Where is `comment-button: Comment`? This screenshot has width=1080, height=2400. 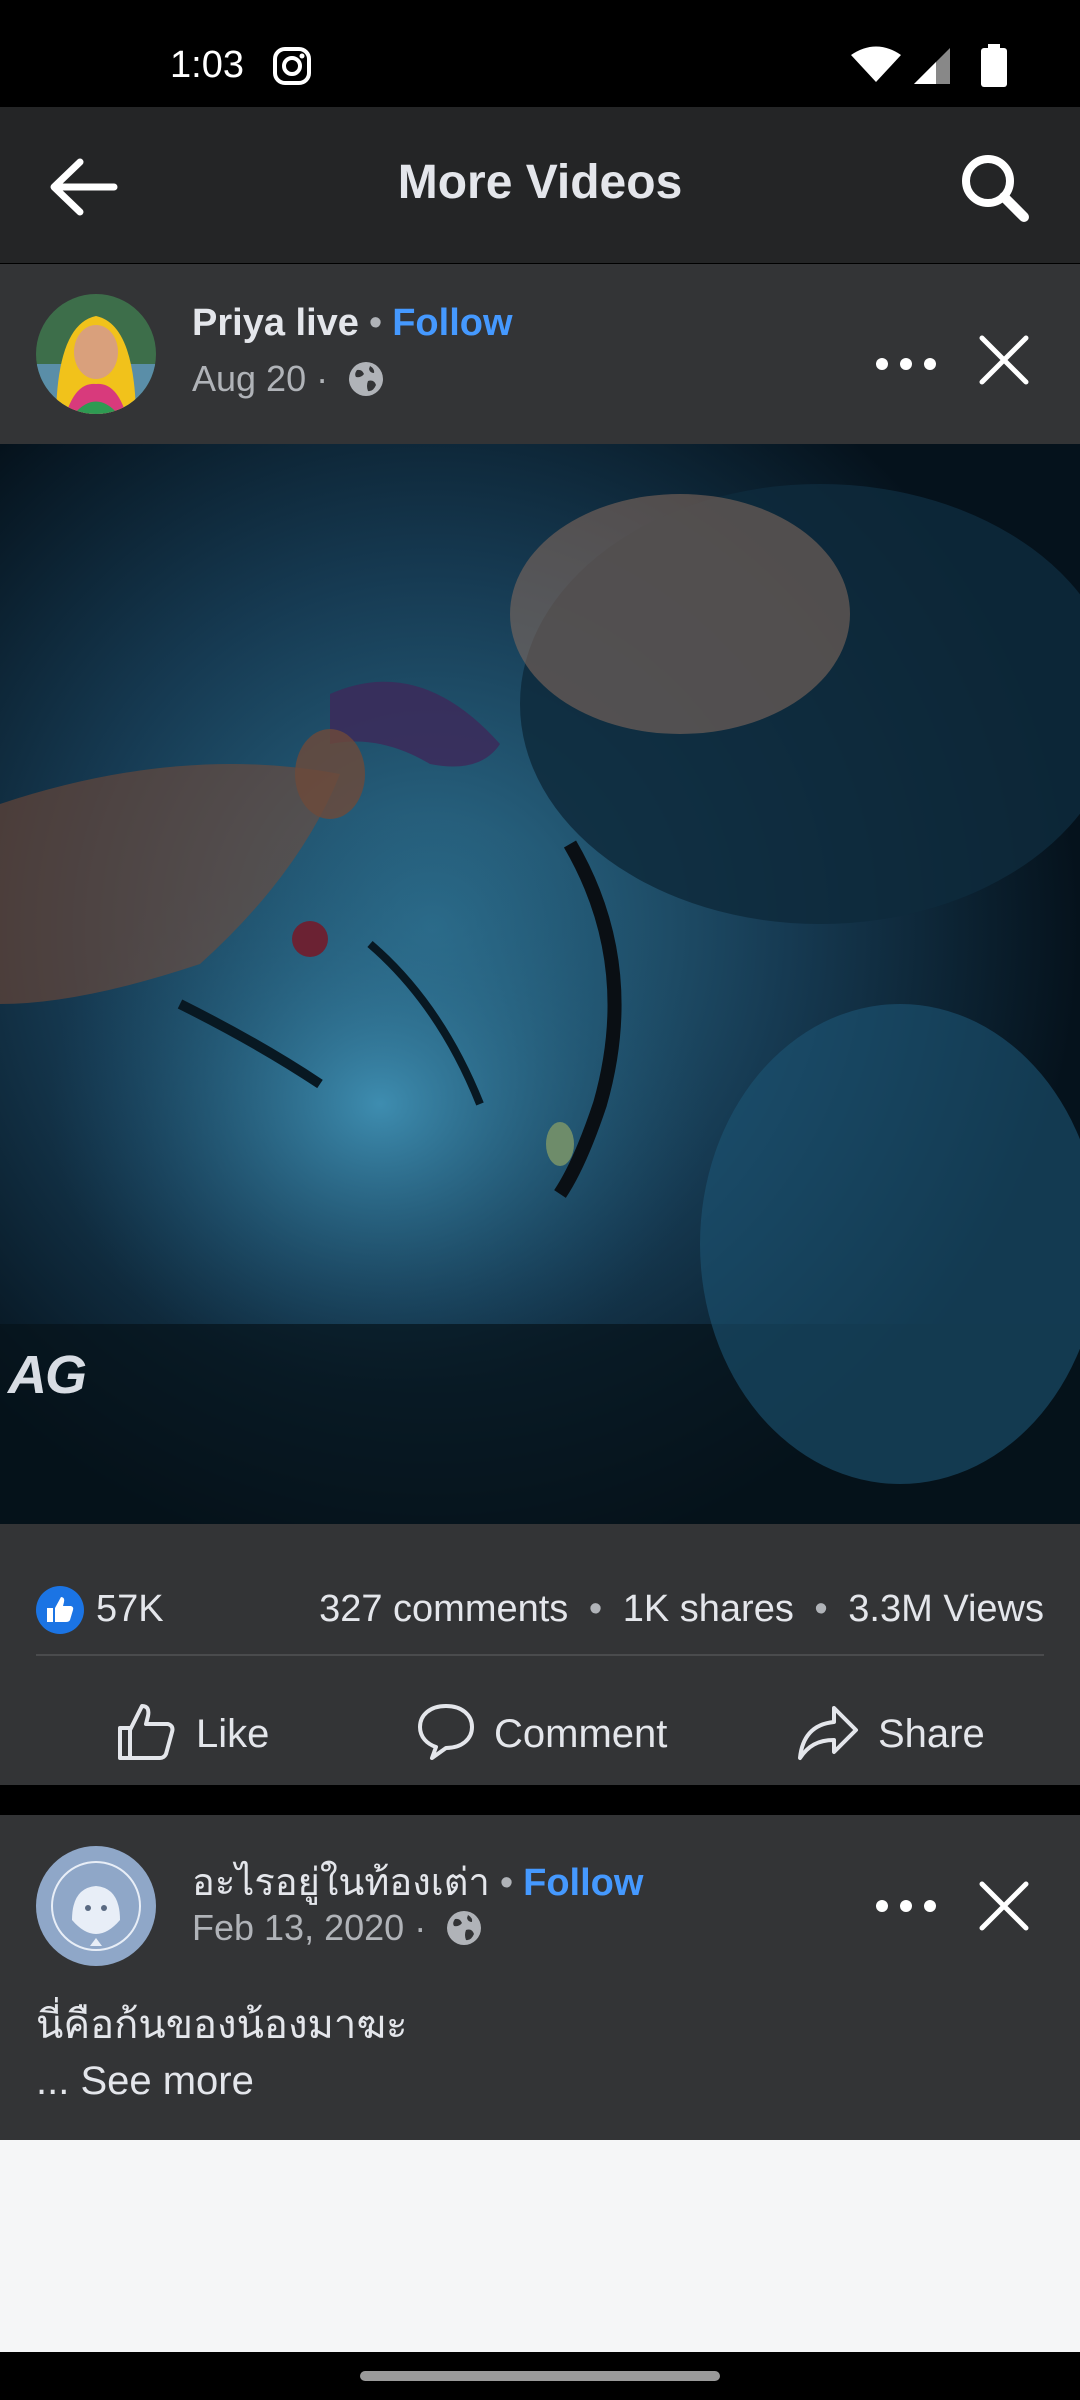
comment-button: Comment is located at coordinates (556, 1734).